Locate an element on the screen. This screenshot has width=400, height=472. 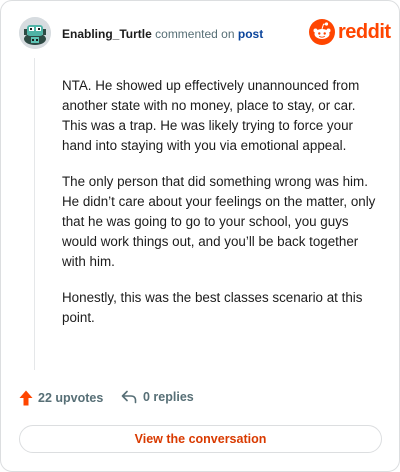
reddit-wordmark: reddit is located at coordinates (364, 32).